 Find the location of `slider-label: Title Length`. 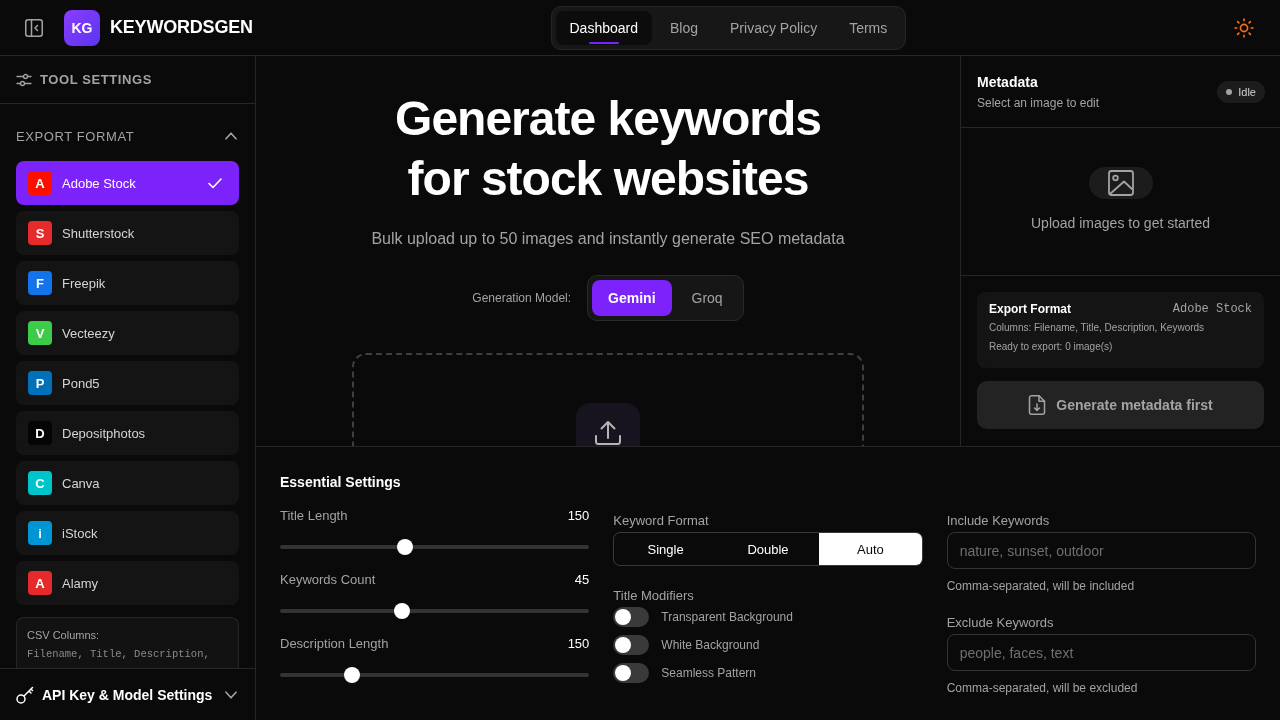

slider-label: Title Length is located at coordinates (314, 516).